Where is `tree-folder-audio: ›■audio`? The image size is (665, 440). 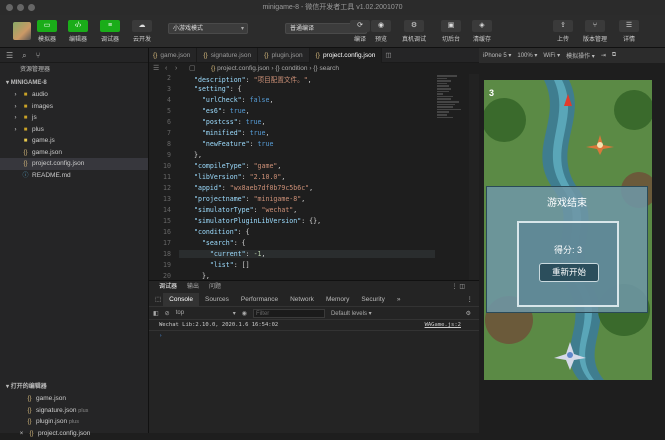
tree-folder-audio: ›■audio is located at coordinates (74, 95).